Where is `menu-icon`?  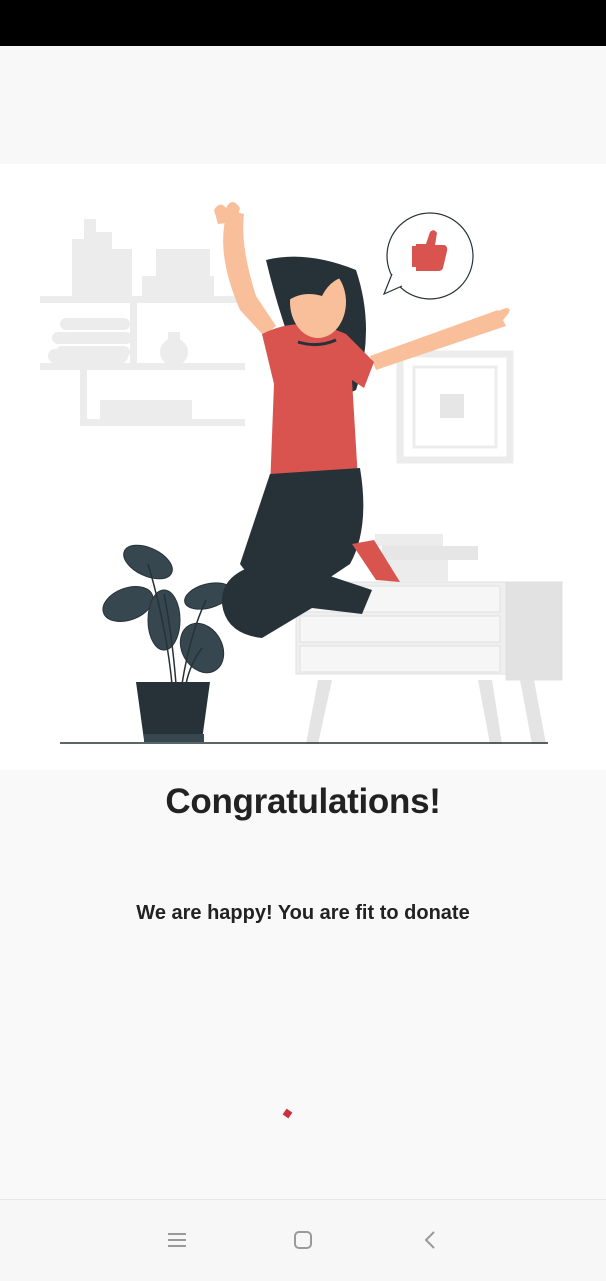 menu-icon is located at coordinates (177, 1240).